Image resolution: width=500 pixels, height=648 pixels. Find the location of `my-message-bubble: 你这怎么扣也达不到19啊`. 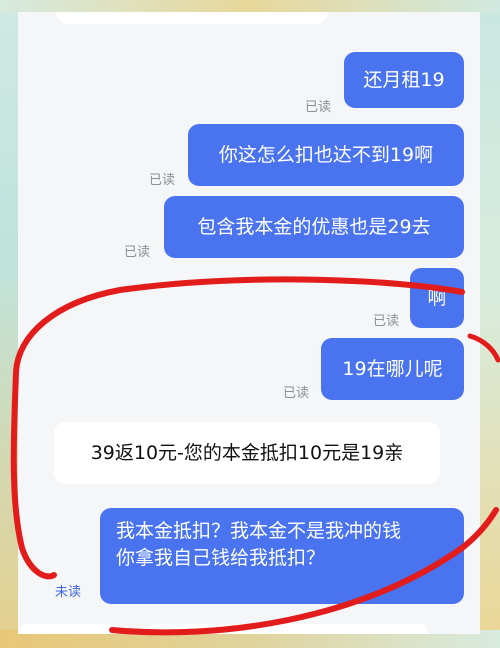

my-message-bubble: 你这怎么扣也达不到19啊 is located at coordinates (326, 155).